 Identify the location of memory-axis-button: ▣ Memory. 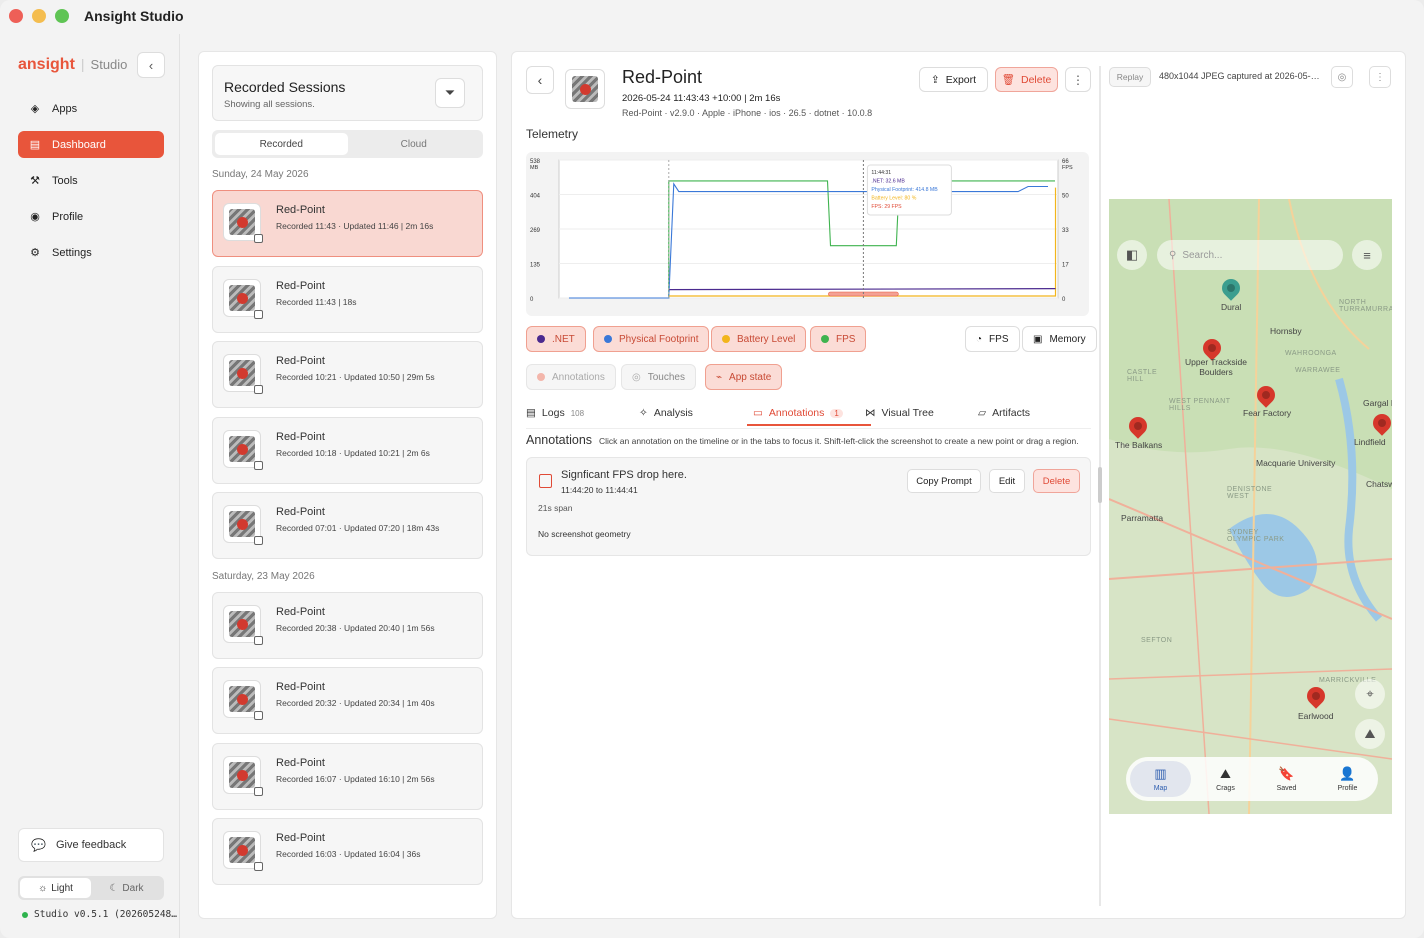
(1059, 339).